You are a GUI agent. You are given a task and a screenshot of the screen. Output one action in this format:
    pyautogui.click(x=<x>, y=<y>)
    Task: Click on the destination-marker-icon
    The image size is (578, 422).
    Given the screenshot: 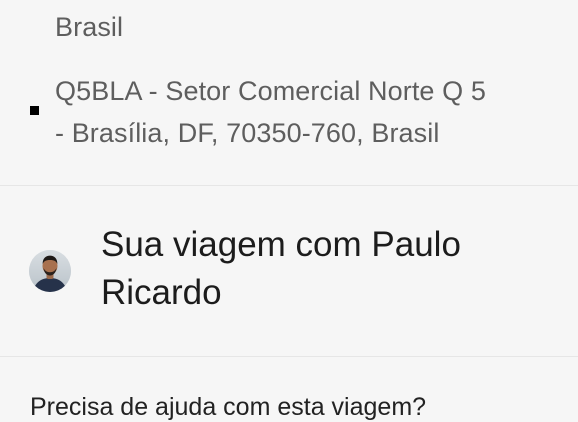 What is the action you would take?
    pyautogui.click(x=34, y=110)
    